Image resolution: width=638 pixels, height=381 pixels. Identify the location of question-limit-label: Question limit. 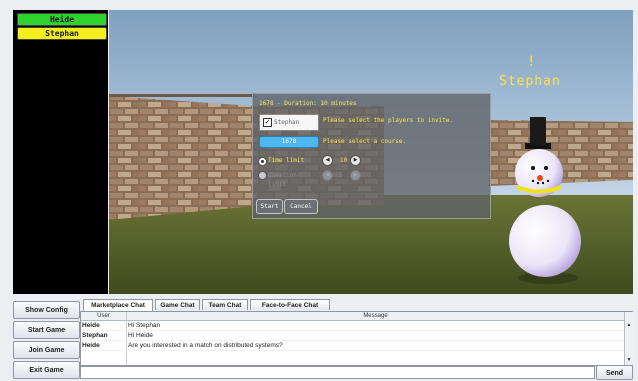
(282, 180).